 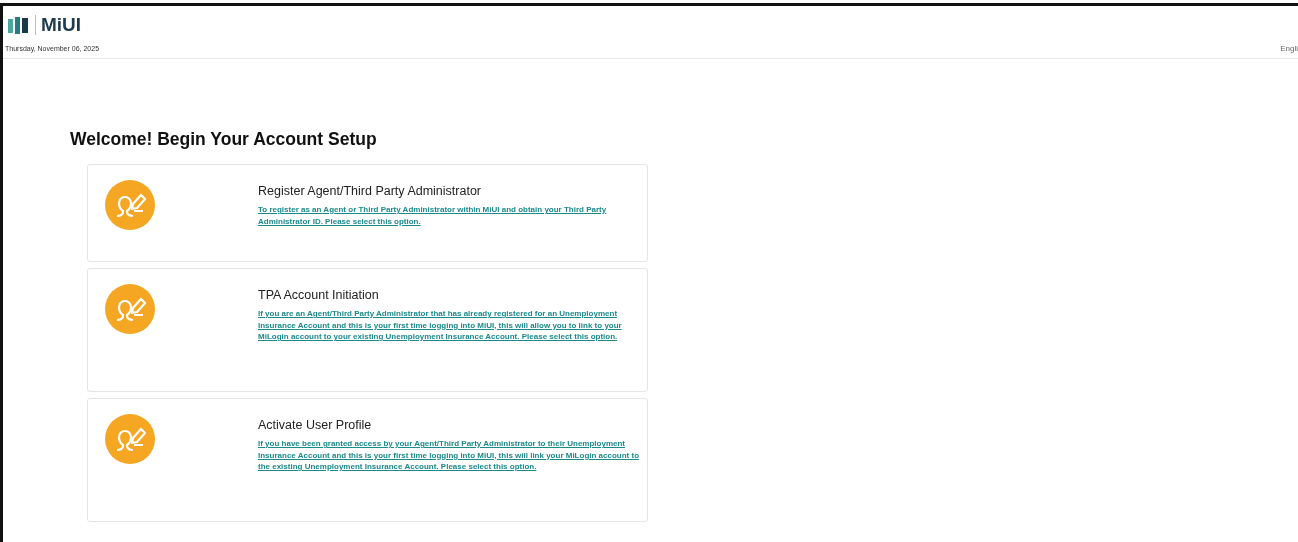 What do you see at coordinates (315, 425) in the screenshot?
I see `option-title: Activate User Profile` at bounding box center [315, 425].